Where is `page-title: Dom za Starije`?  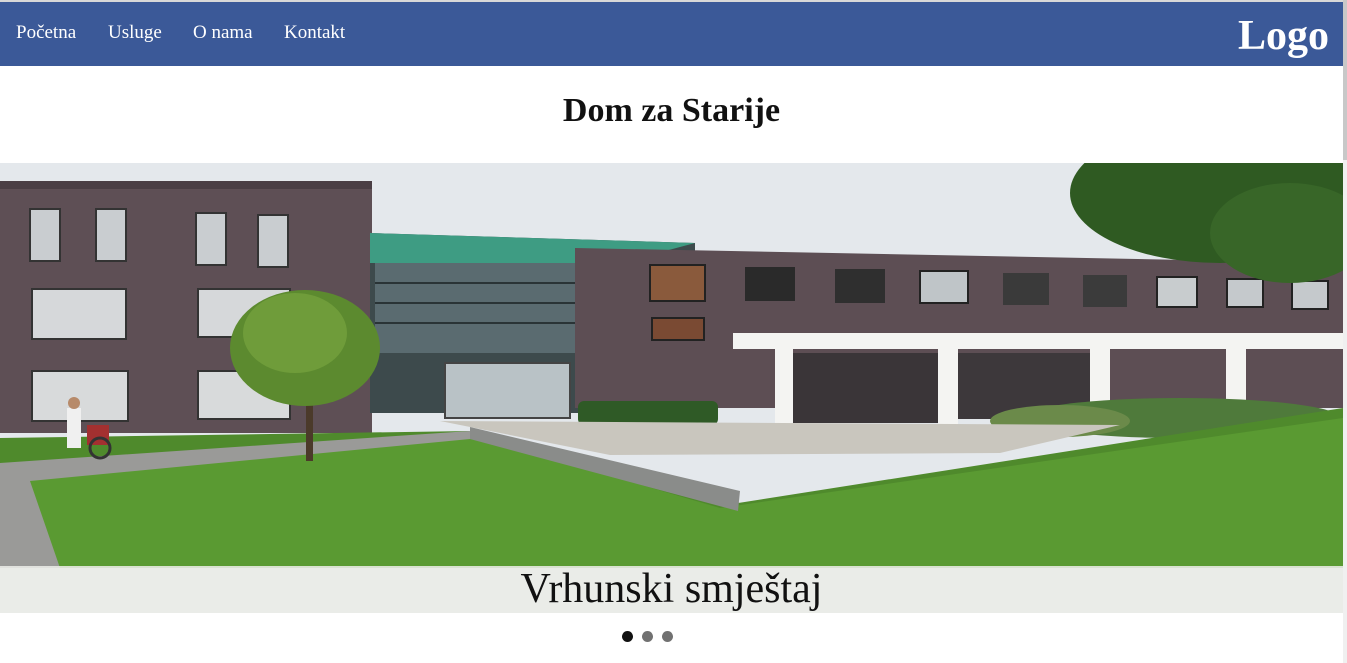
page-title: Dom za Starije is located at coordinates (671, 110).